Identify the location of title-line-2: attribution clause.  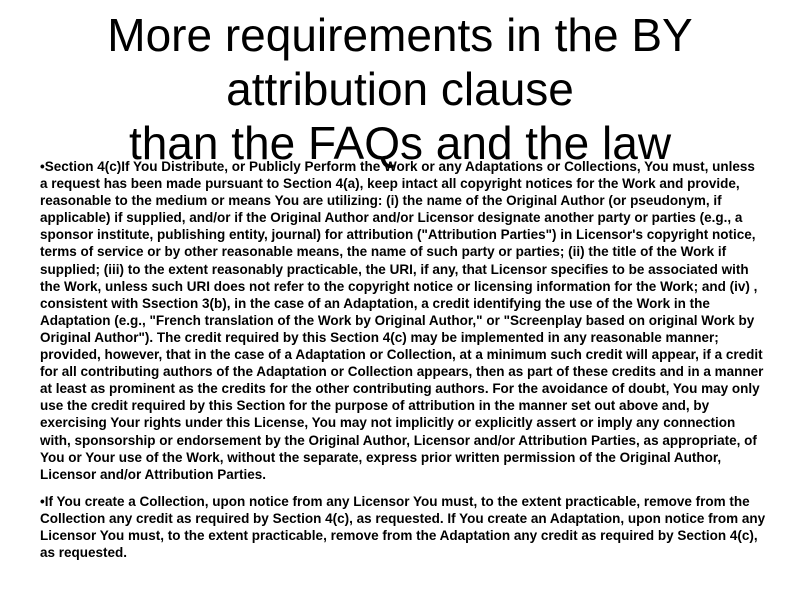
(400, 89).